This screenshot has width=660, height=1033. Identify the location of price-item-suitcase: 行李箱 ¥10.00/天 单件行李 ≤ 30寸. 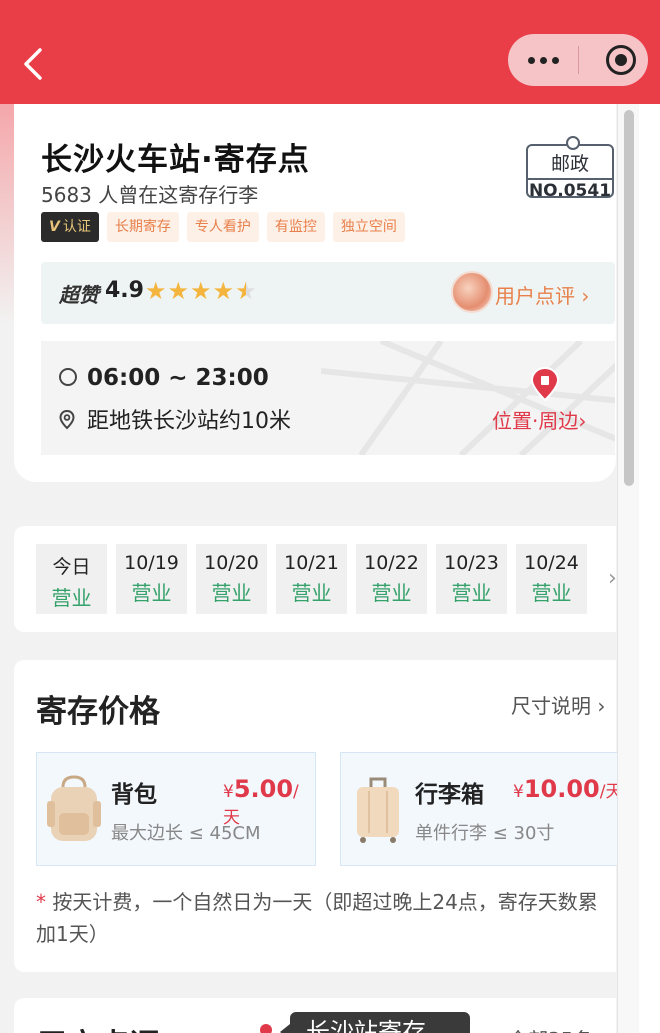
(485, 809).